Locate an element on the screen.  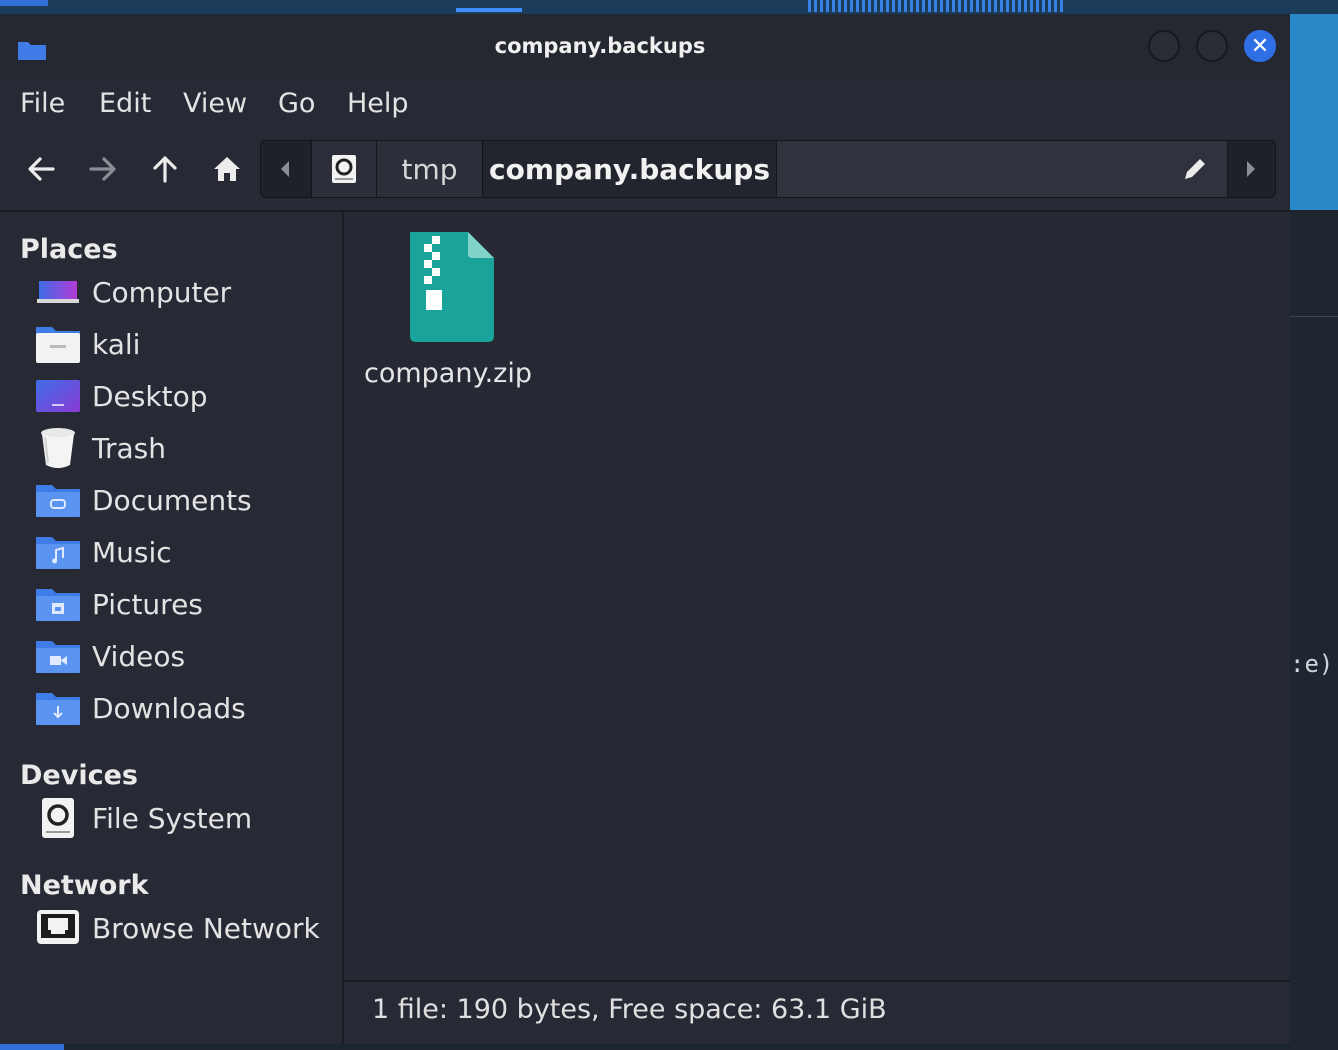
close-icon: ✕ is located at coordinates (1260, 46).